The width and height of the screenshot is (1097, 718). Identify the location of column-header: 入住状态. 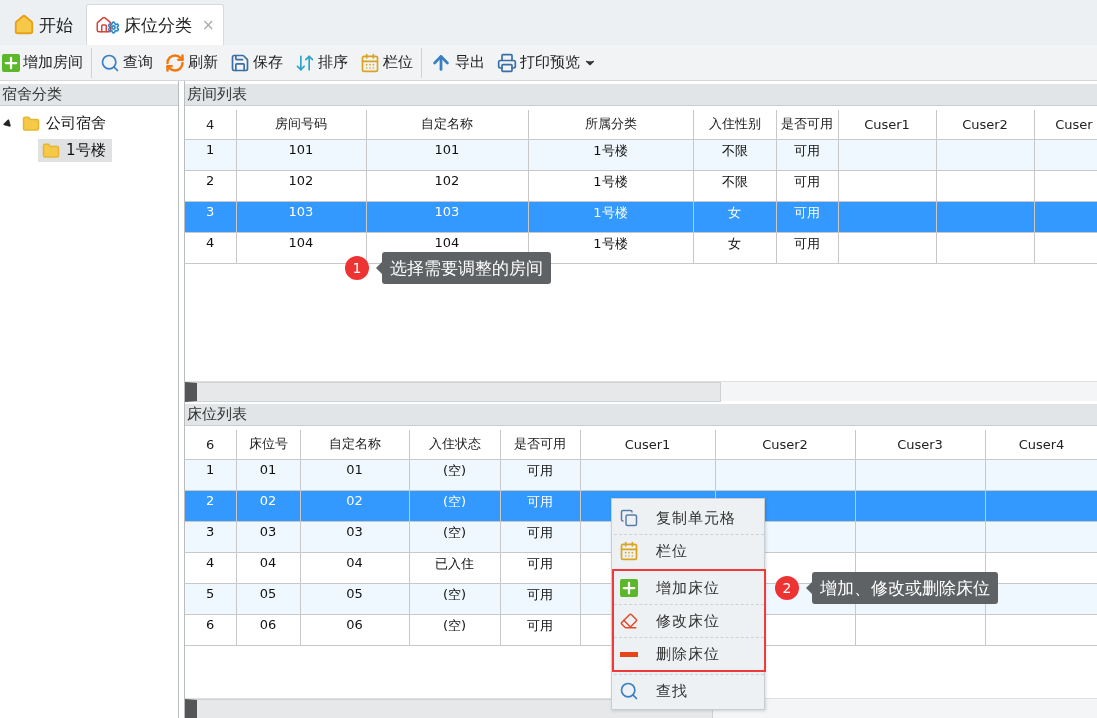
(454, 444).